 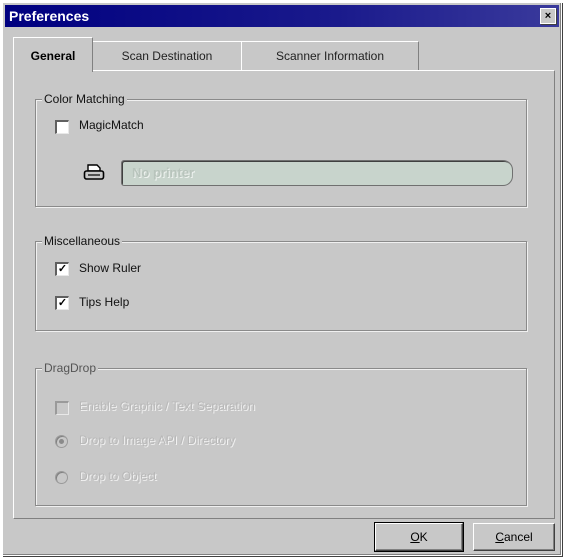 I want to click on magicmatch-label: MagicMatch, so click(x=111, y=125).